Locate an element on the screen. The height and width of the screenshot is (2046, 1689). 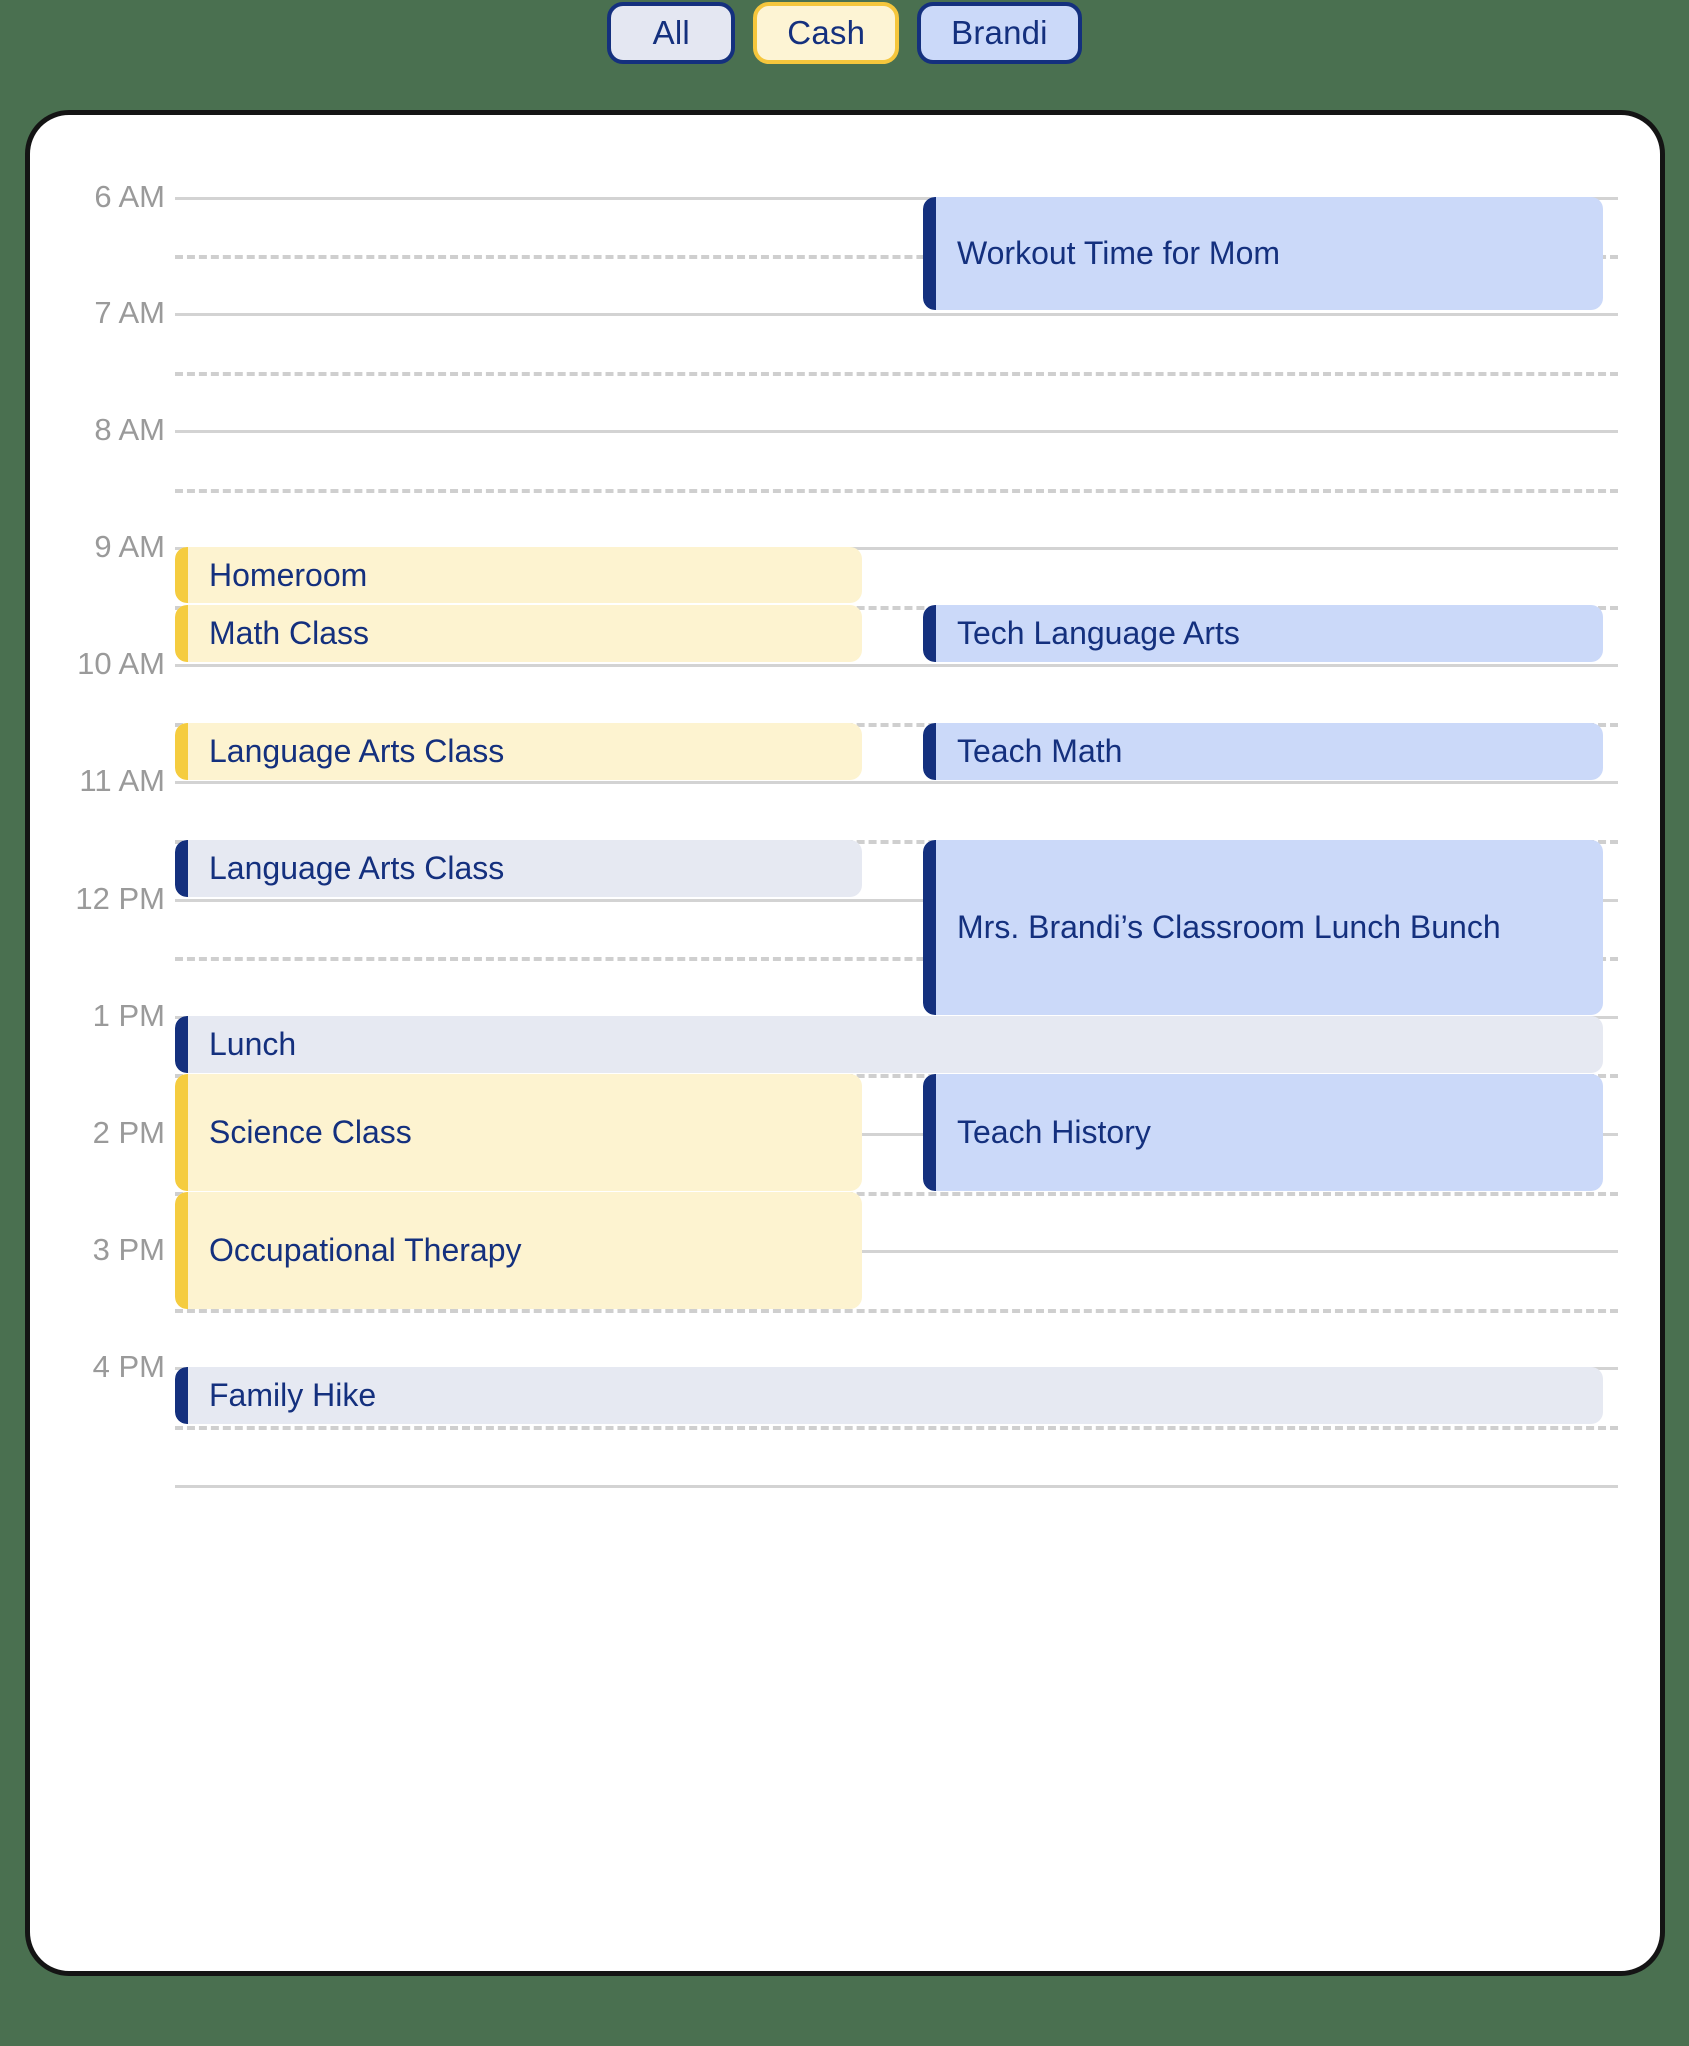
filter-pill-label: All is located at coordinates (671, 32).